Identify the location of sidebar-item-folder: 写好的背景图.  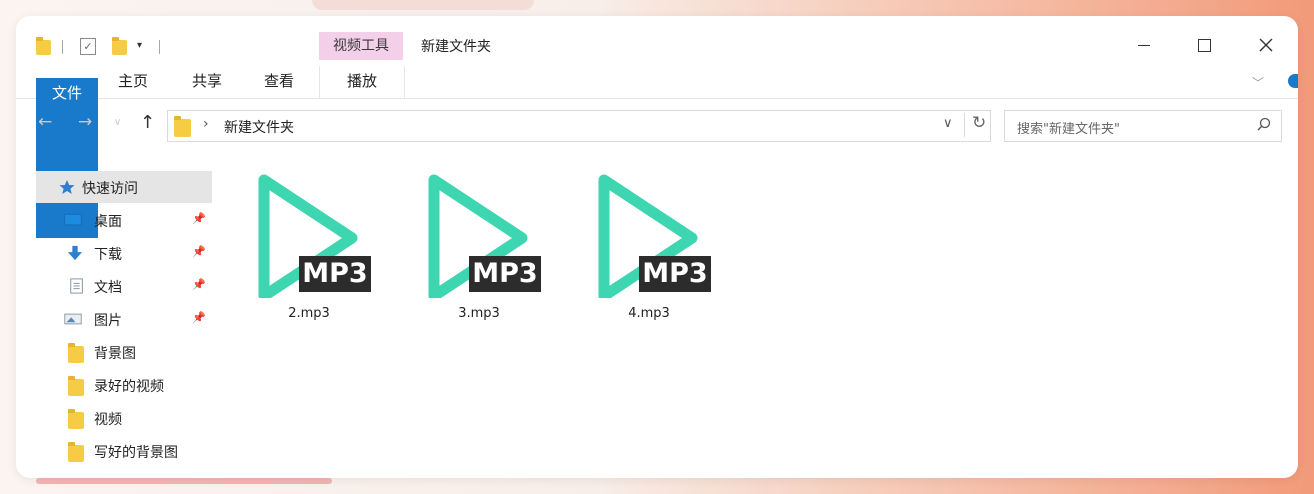
(124, 451).